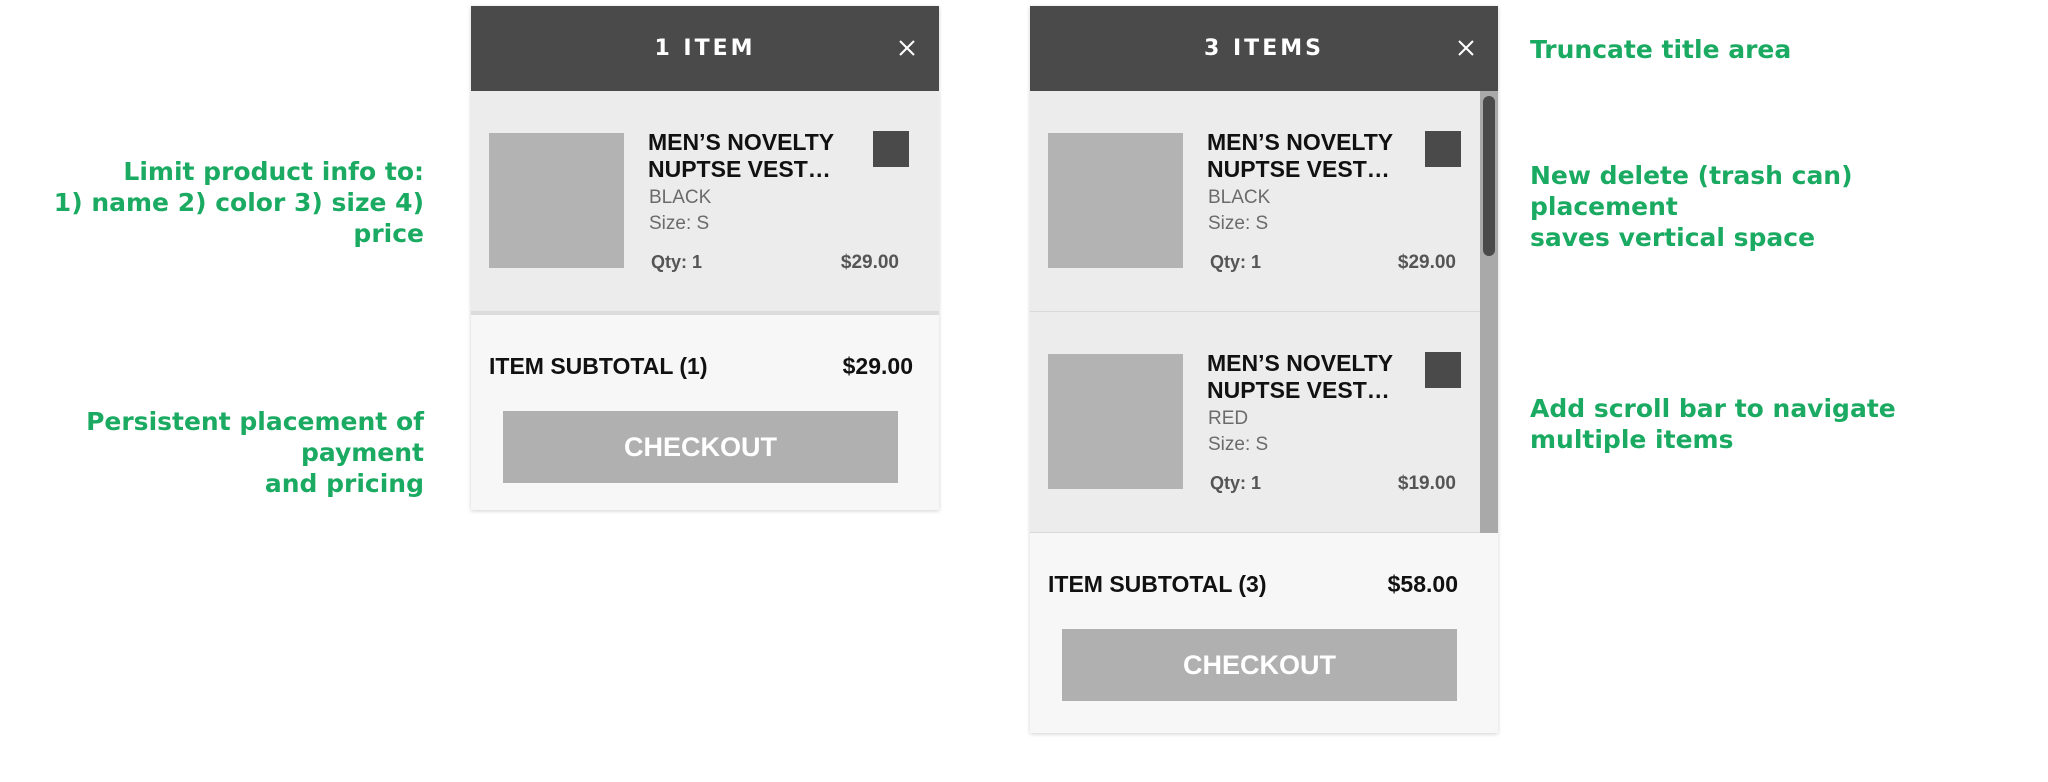  I want to click on cart-title: 1 ITEM, so click(705, 48).